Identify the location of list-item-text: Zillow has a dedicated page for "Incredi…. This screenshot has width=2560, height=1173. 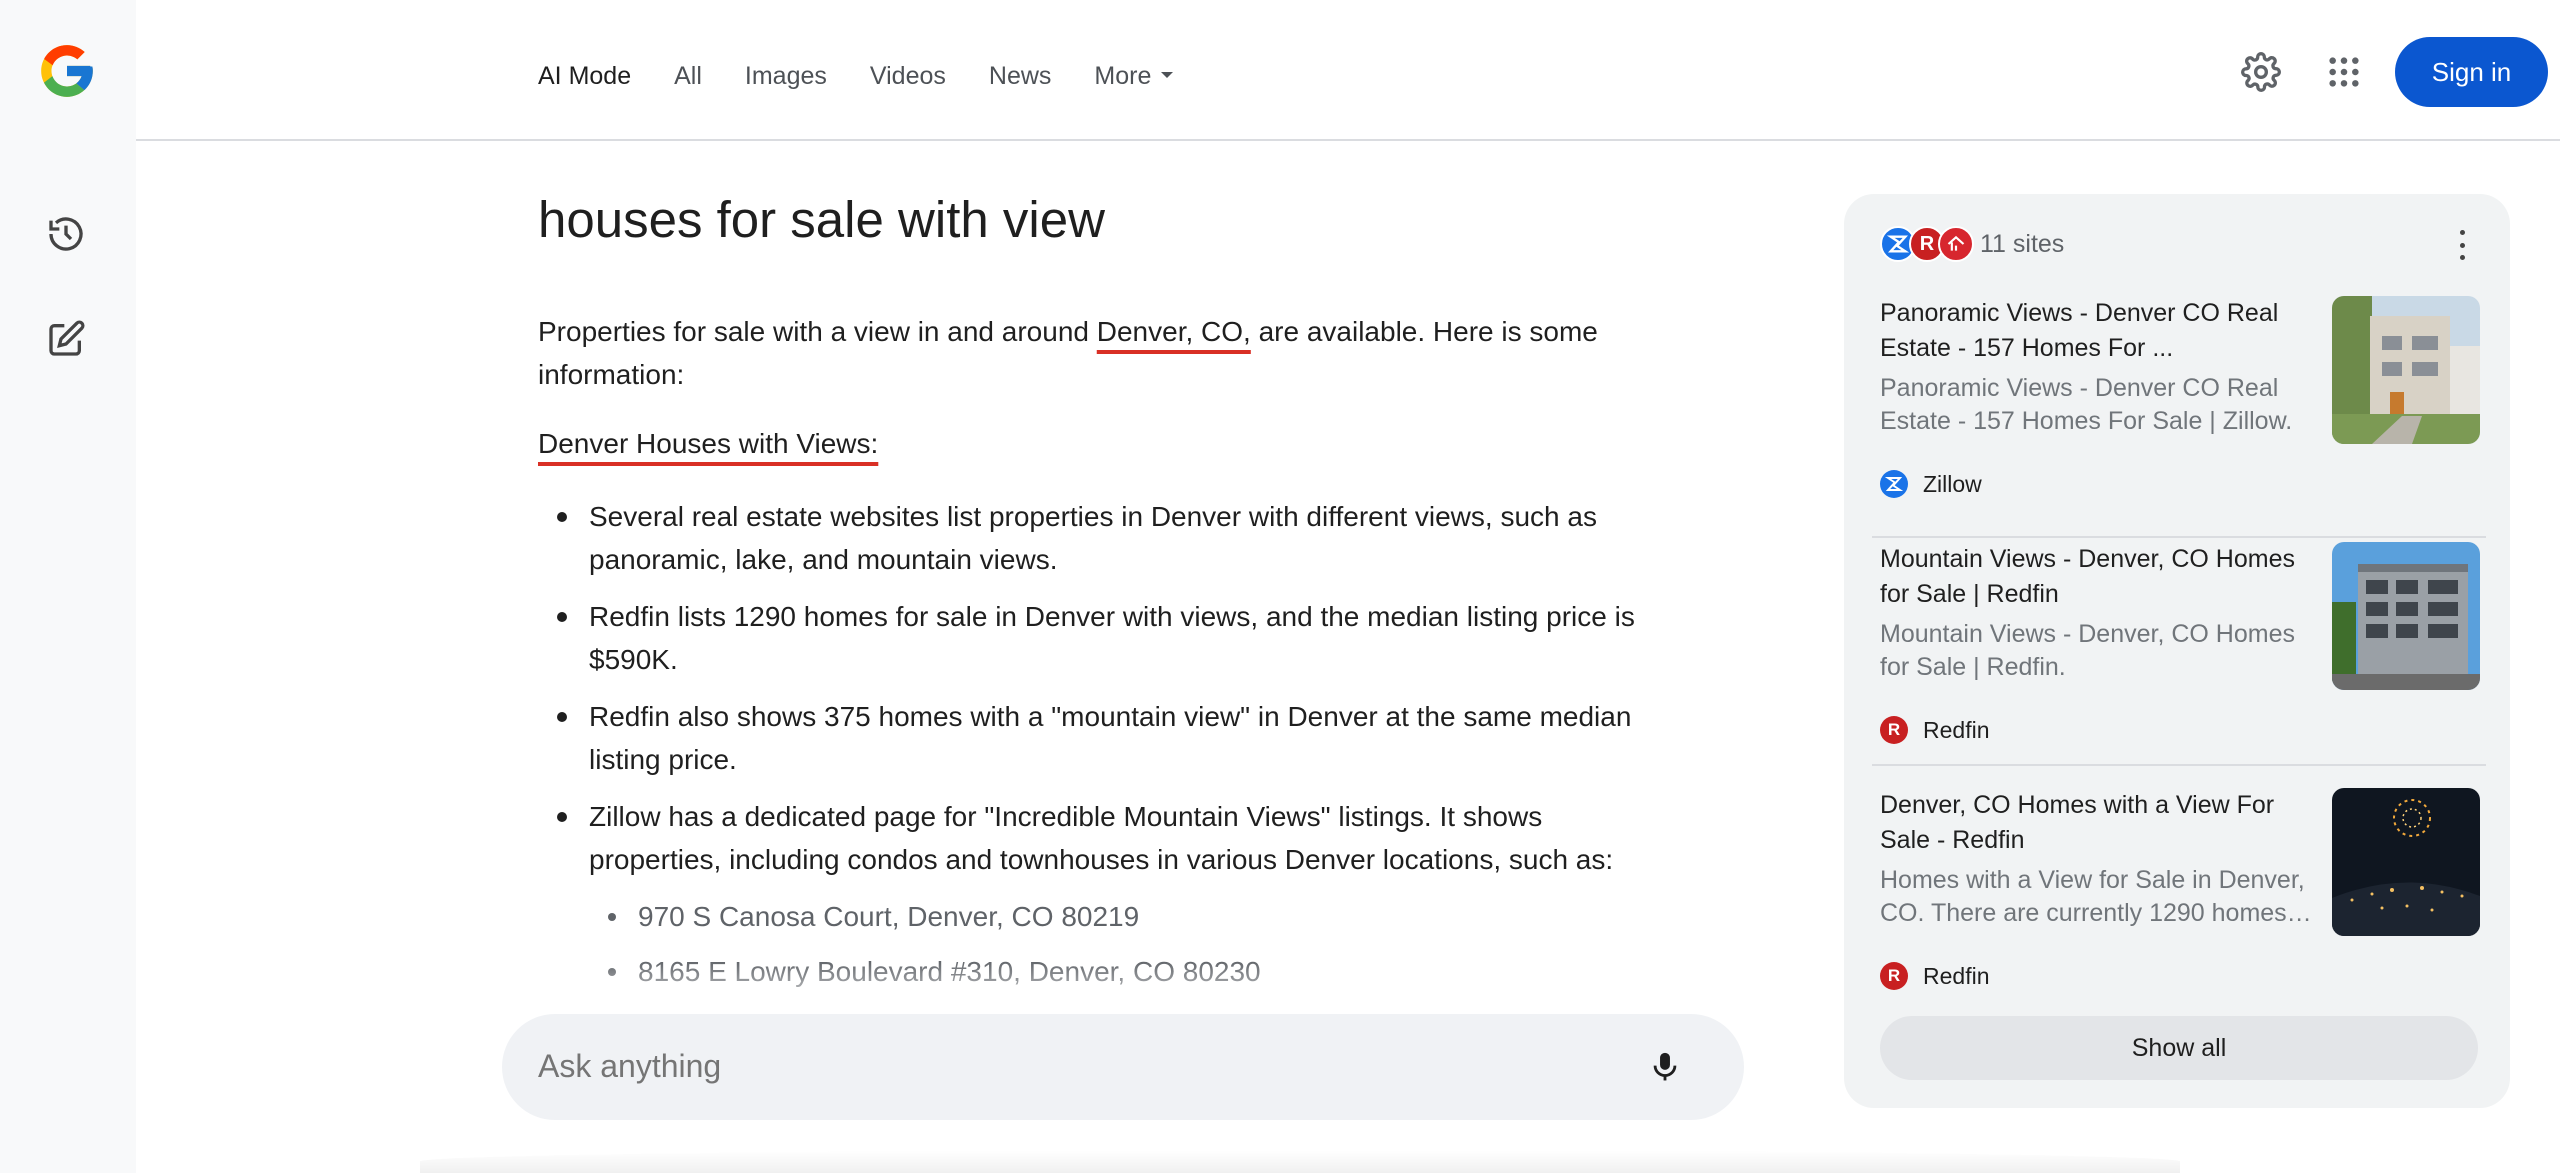
(1101, 838).